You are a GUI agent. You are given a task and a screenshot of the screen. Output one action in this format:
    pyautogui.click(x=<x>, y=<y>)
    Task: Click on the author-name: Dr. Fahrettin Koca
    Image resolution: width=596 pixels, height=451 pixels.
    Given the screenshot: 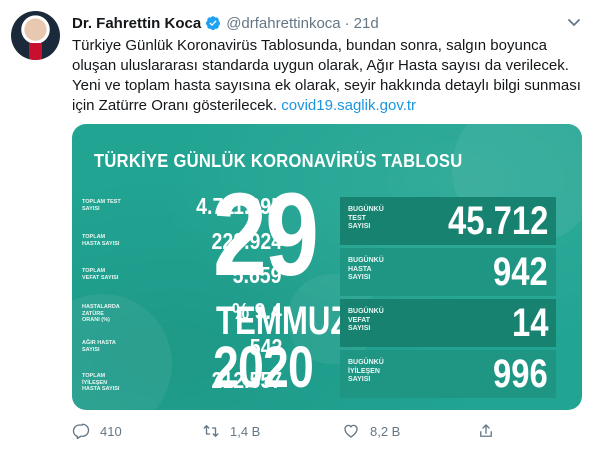 What is the action you would take?
    pyautogui.click(x=136, y=23)
    